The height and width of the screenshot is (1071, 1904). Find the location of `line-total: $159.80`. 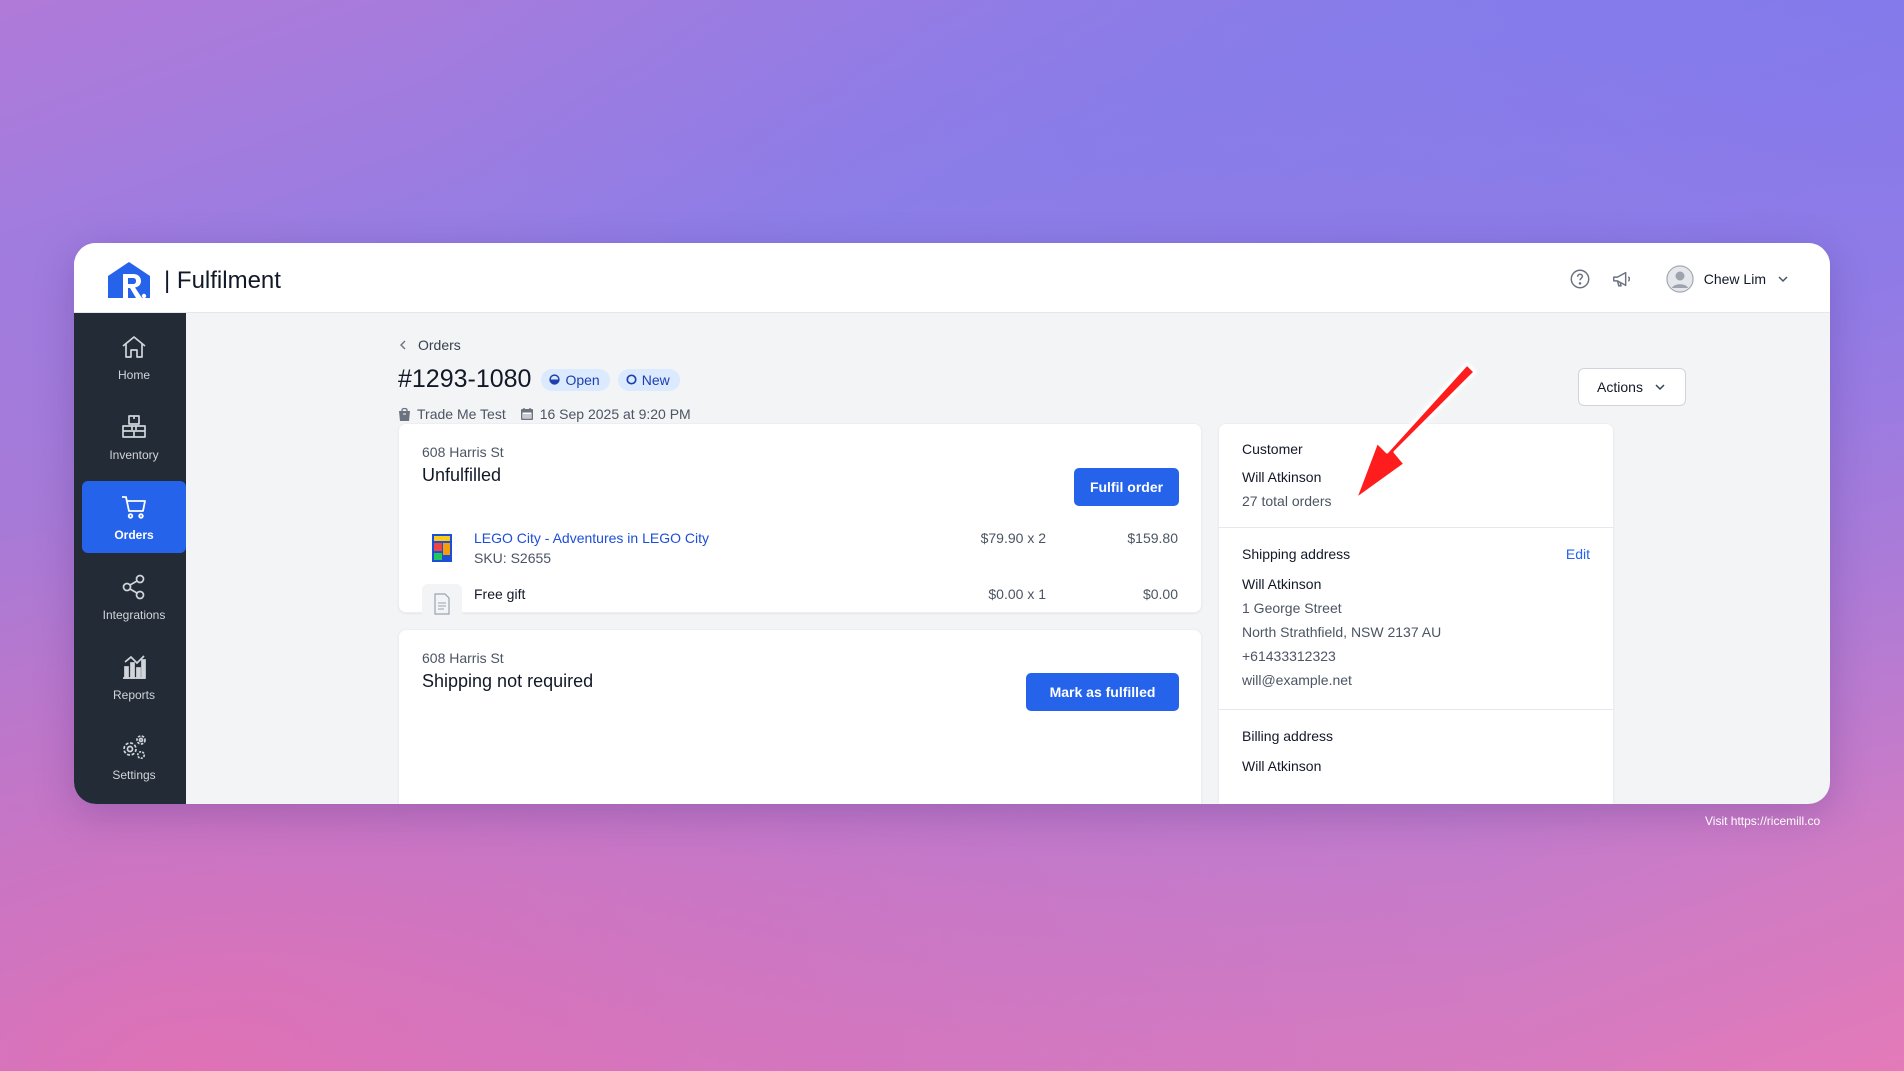

line-total: $159.80 is located at coordinates (1152, 538).